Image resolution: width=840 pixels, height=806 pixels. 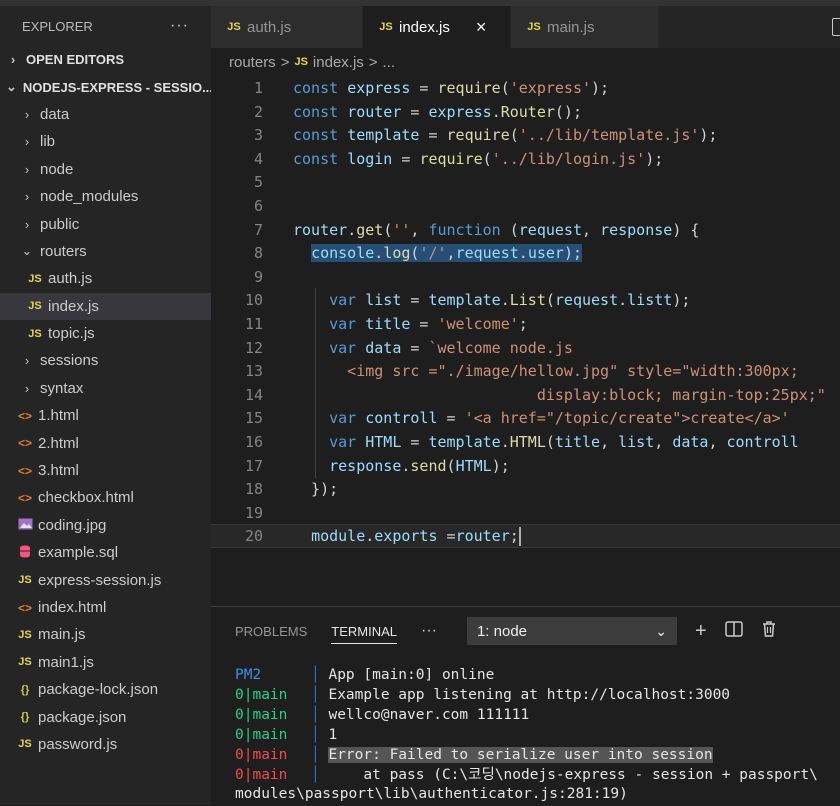 I want to click on code-token: var, so click(x=347, y=324).